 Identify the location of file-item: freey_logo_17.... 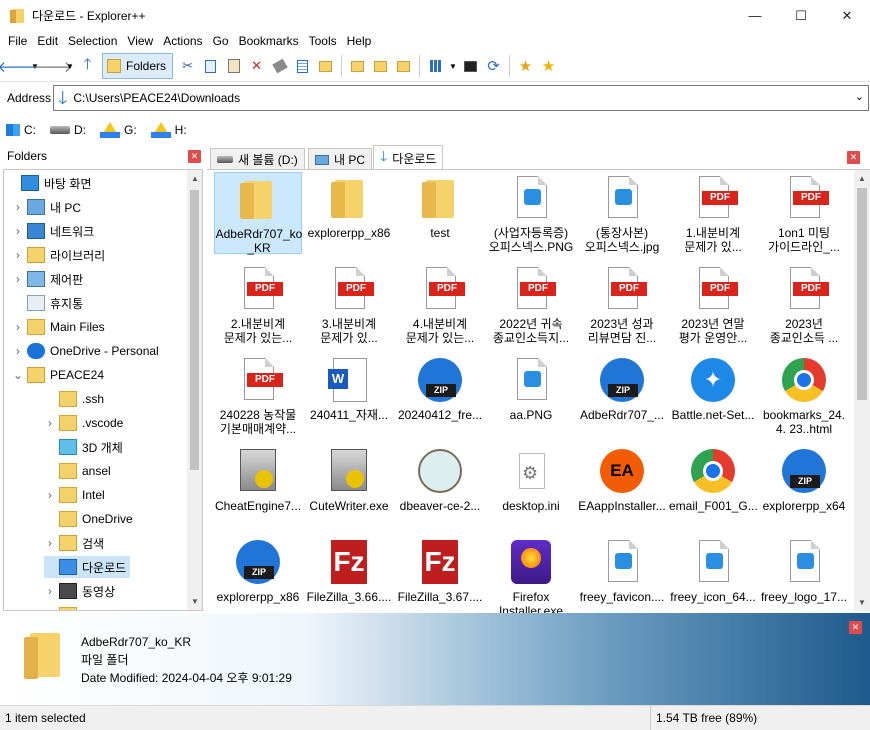
(804, 577).